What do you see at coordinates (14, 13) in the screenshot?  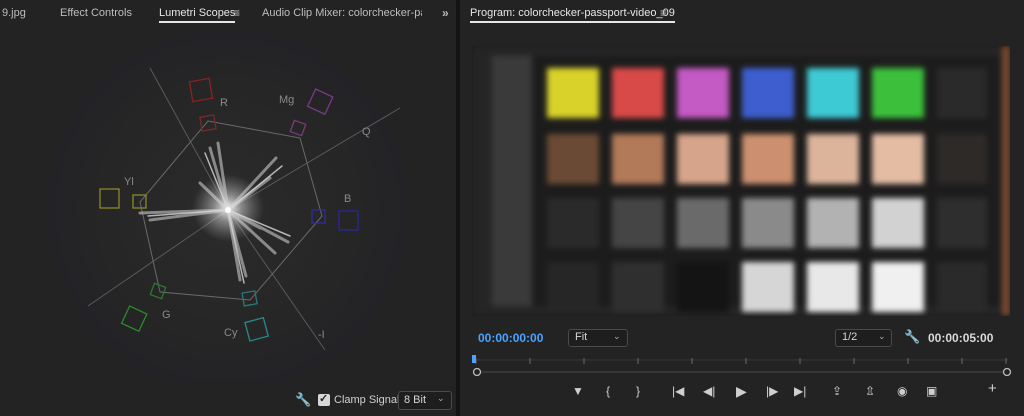 I see `tab-source-file: 9.jpg` at bounding box center [14, 13].